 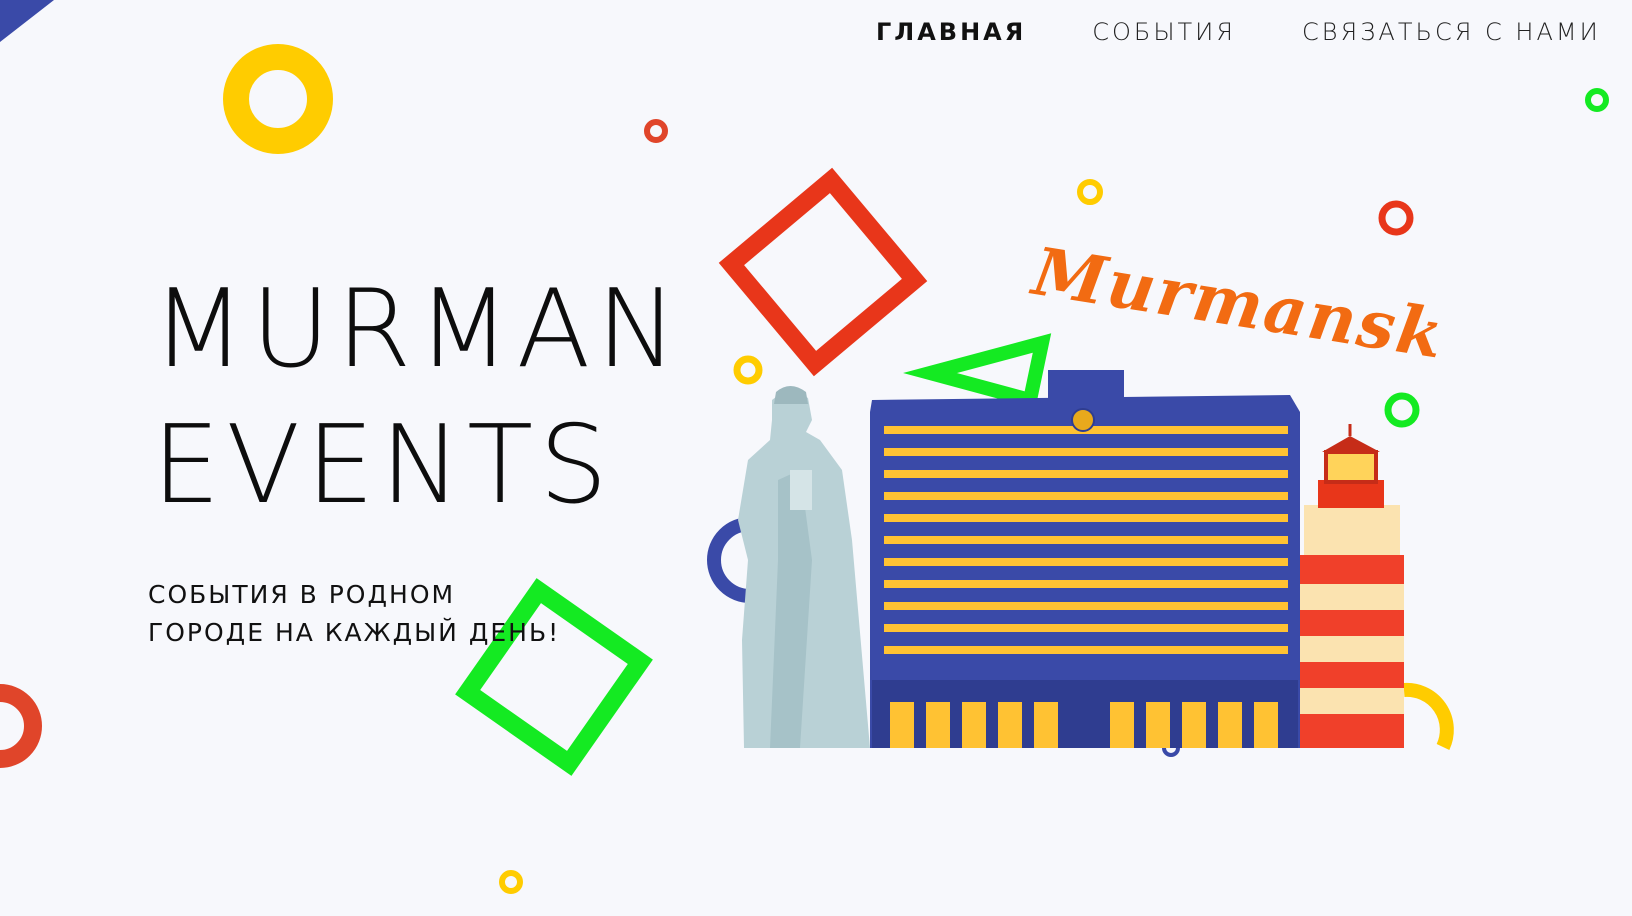 I want to click on hero-subtitle: СОБЫТИЯ В РОДНОМ ГОРОДЕ НА КАЖДЫЙ ДЕНЬ!, so click(x=354, y=614).